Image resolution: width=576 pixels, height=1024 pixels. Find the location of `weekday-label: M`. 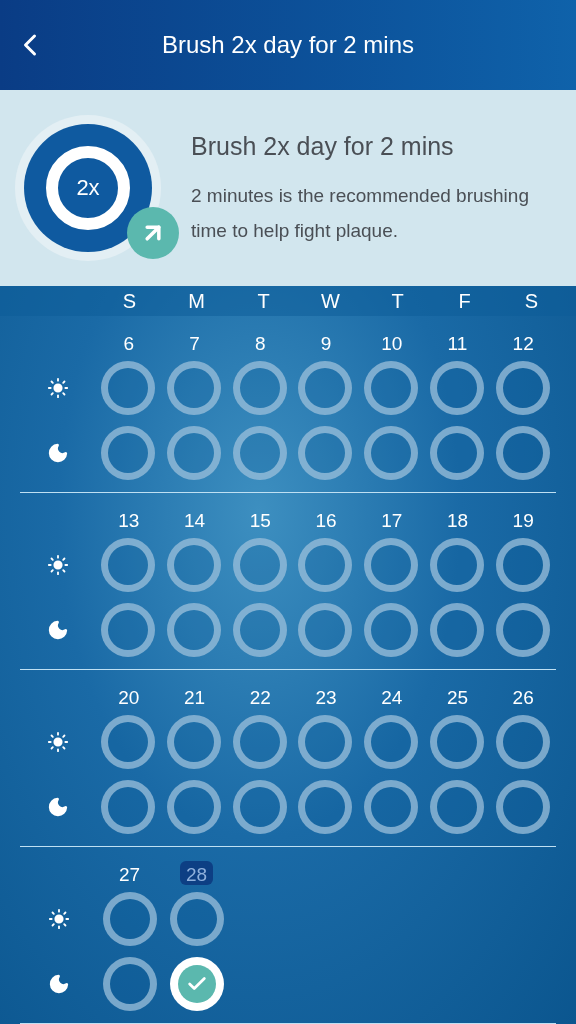

weekday-label: M is located at coordinates (196, 301).